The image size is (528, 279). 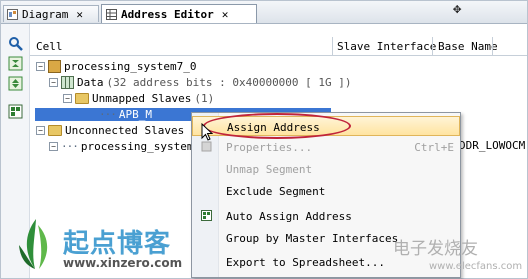 I want to click on tab-address-editor-label: Address Editor, so click(x=167, y=14).